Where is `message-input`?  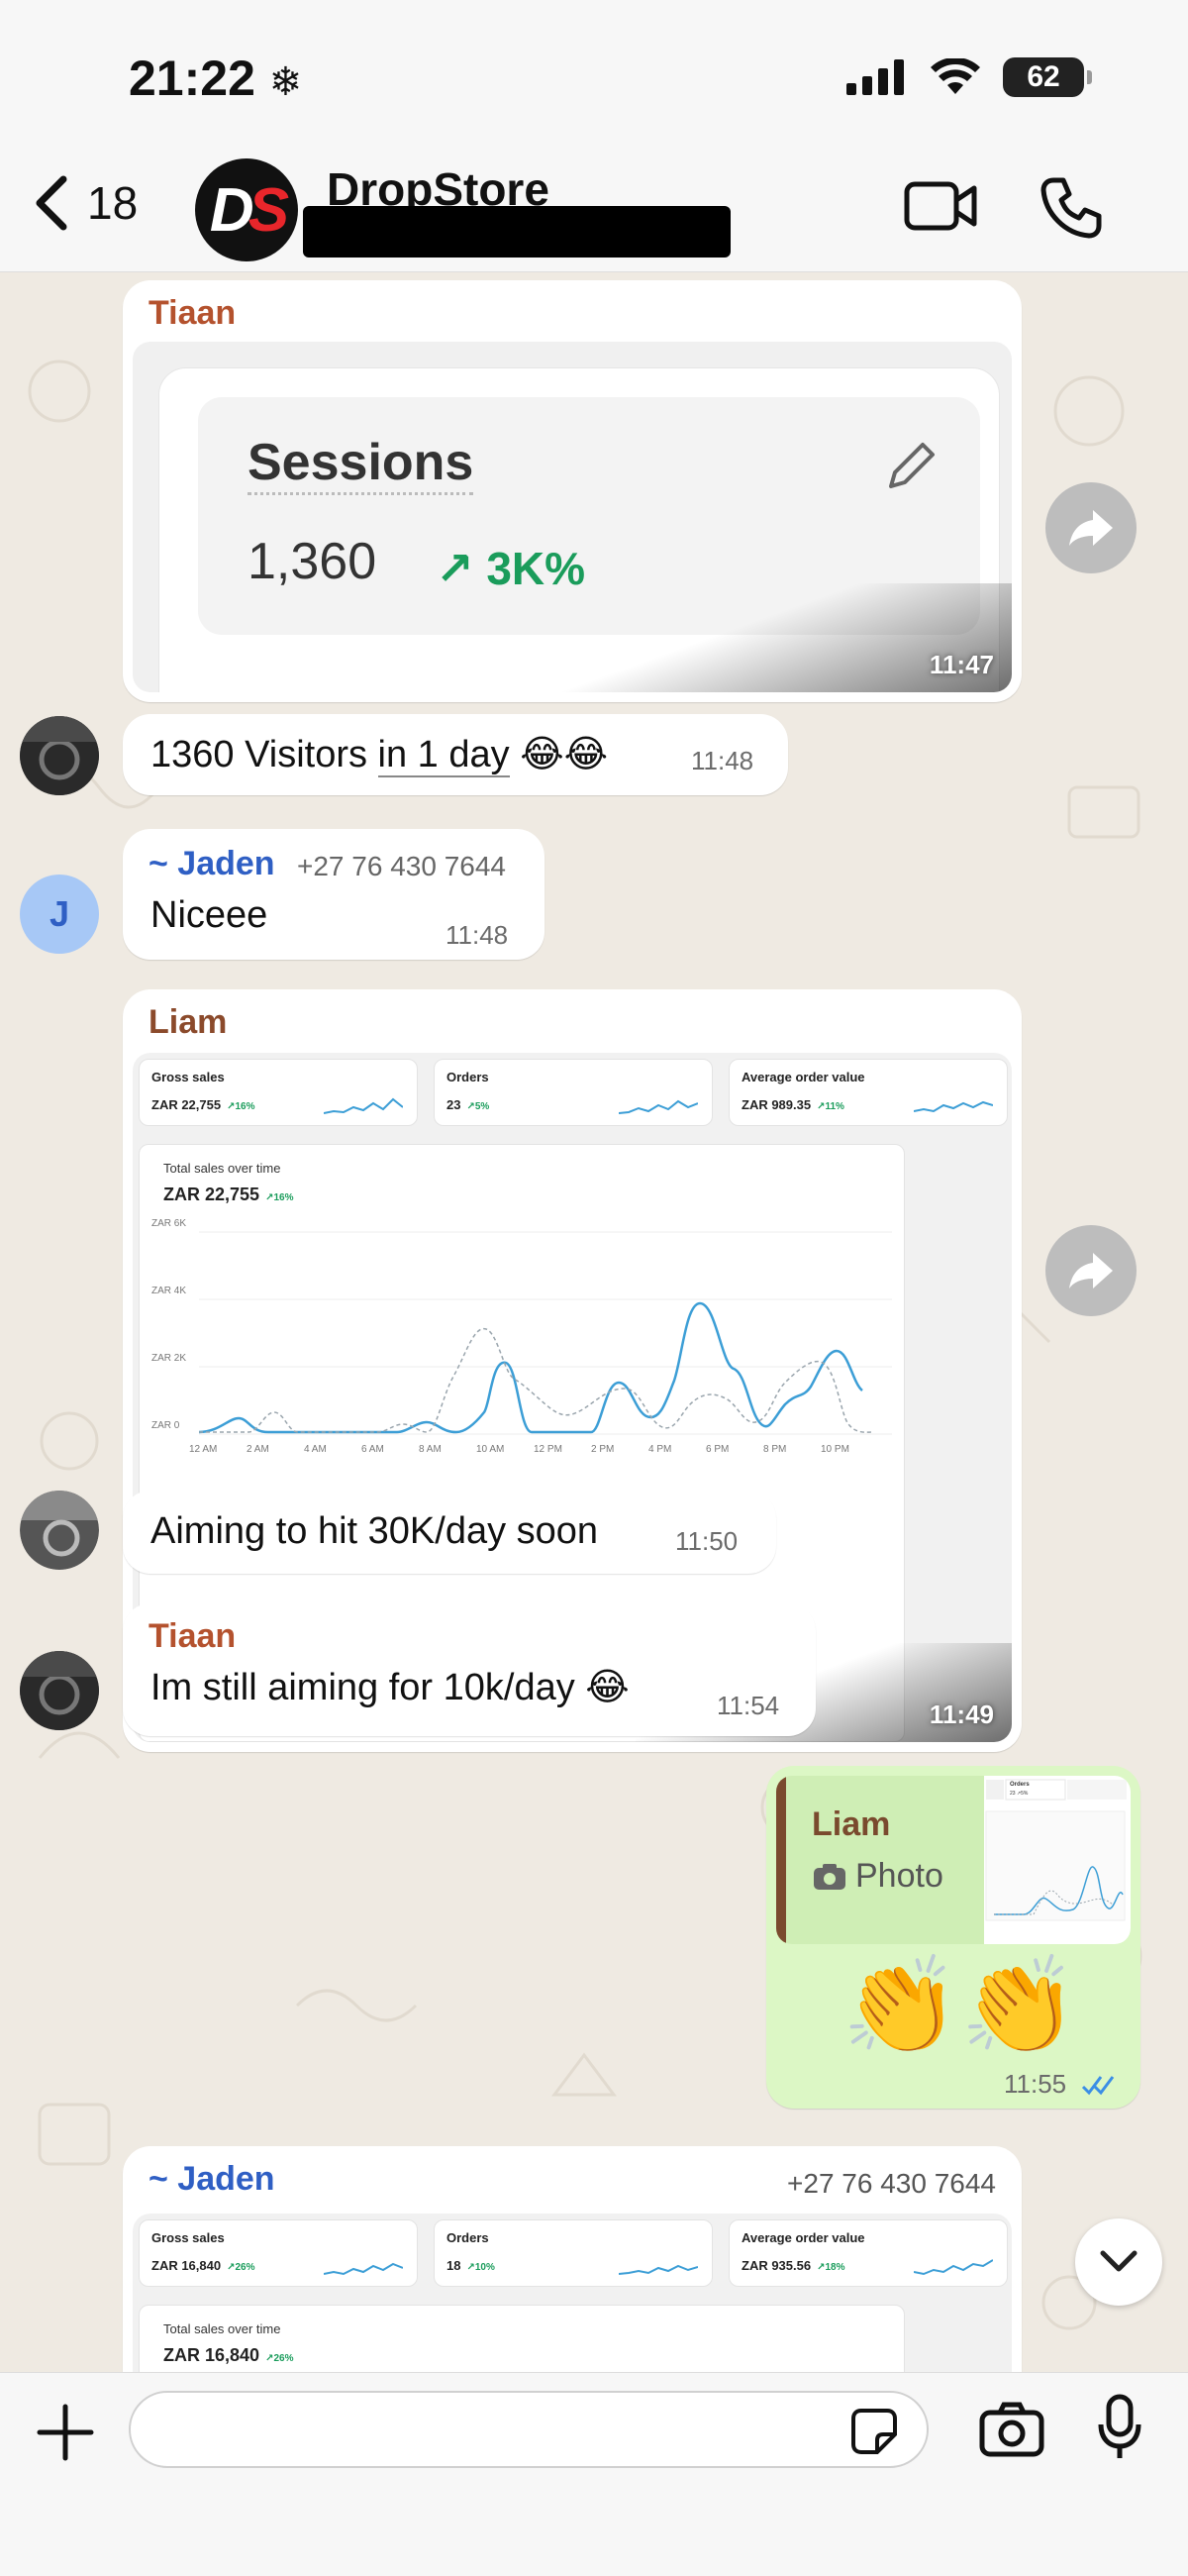 message-input is located at coordinates (529, 2429).